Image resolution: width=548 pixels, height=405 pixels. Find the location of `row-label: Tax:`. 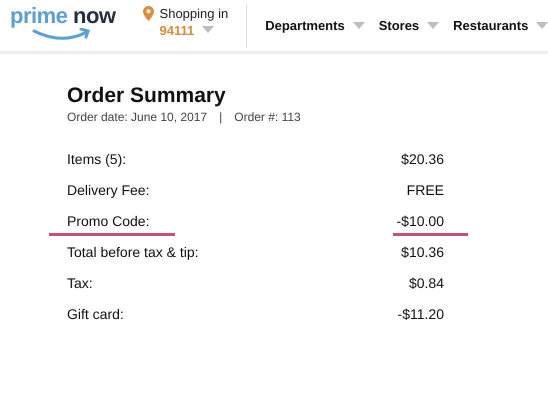

row-label: Tax: is located at coordinates (80, 283).